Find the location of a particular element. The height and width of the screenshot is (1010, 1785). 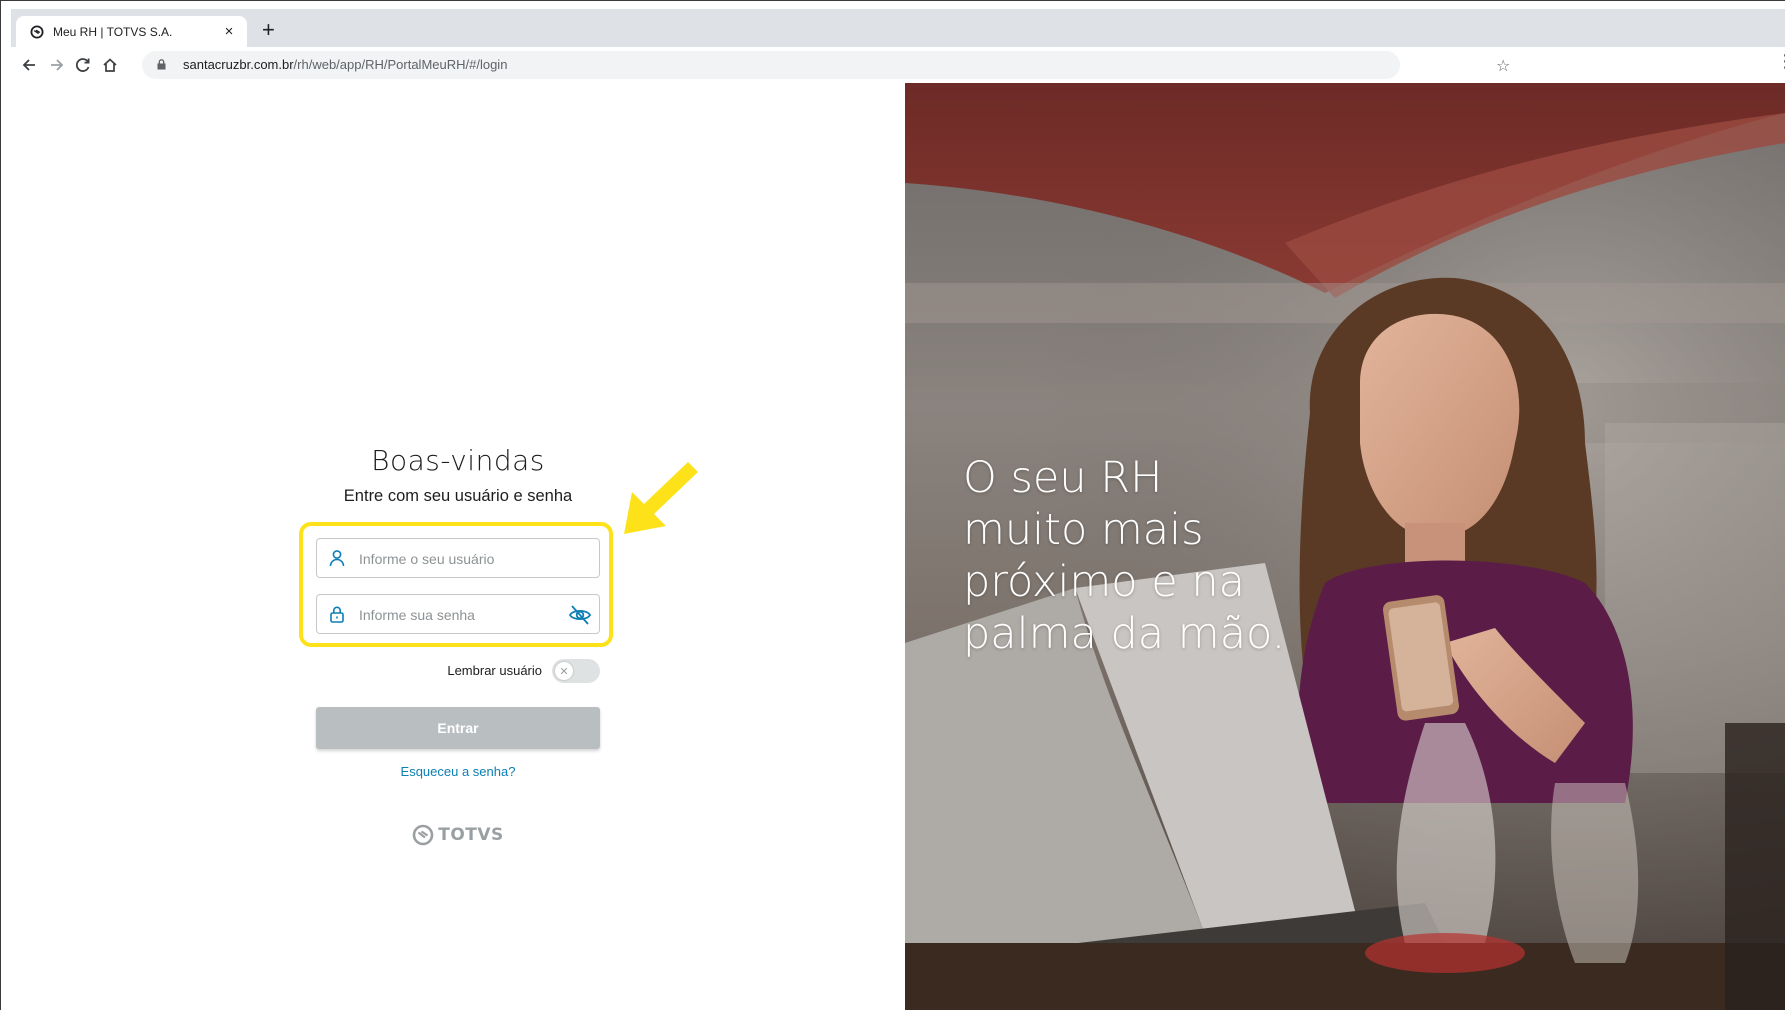

tab-close-icon: × is located at coordinates (229, 31).